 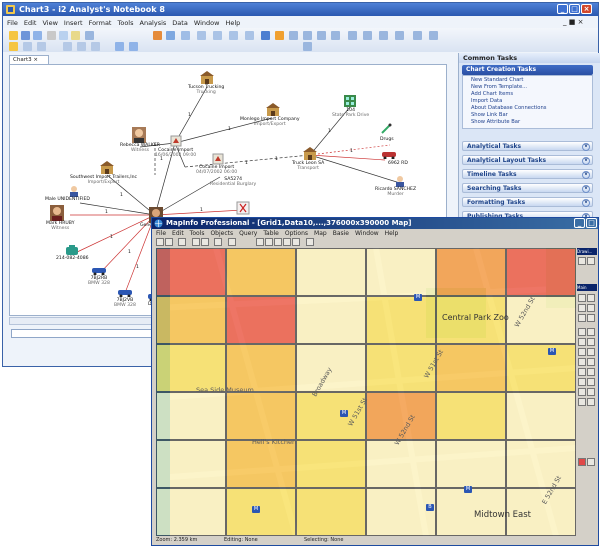 I want to click on mdi-controls: _ ■ ×, so click(x=573, y=22).